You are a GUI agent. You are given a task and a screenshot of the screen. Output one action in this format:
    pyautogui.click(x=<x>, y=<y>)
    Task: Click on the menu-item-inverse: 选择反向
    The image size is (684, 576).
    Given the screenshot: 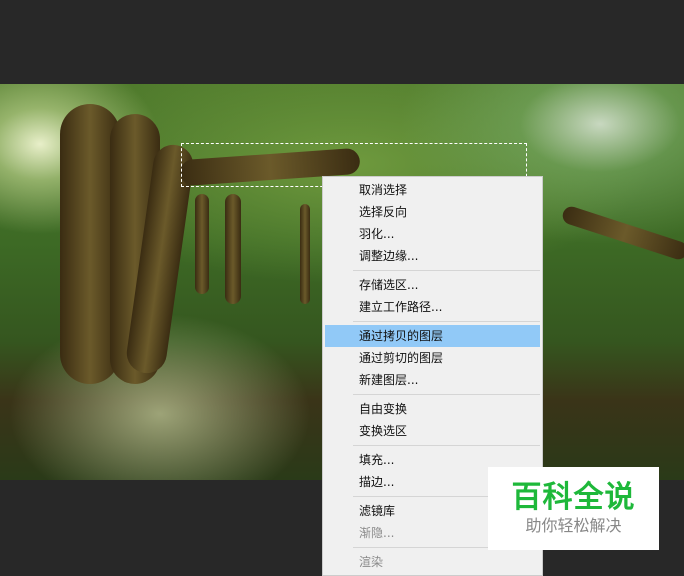 What is the action you would take?
    pyautogui.click(x=432, y=212)
    